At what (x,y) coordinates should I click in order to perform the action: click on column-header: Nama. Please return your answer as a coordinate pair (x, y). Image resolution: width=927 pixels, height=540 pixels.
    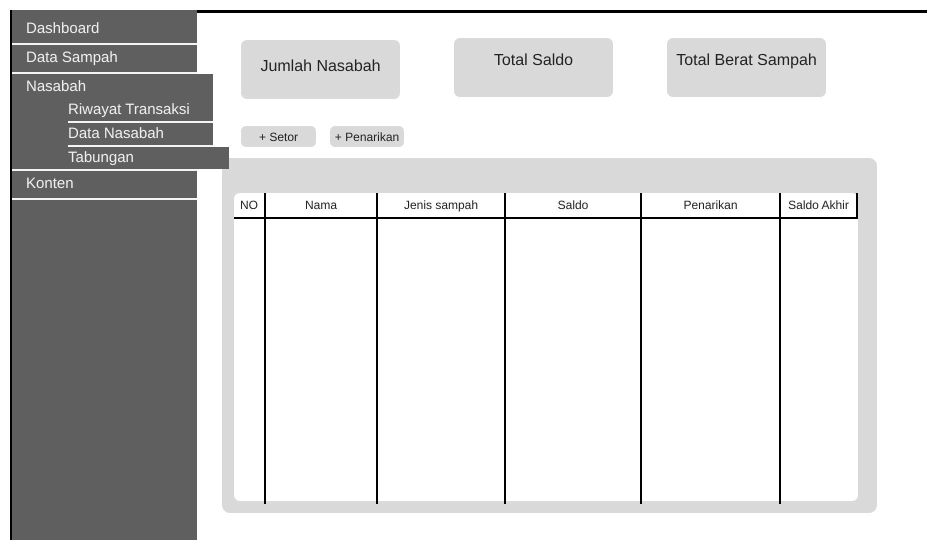
    Looking at the image, I should click on (322, 206).